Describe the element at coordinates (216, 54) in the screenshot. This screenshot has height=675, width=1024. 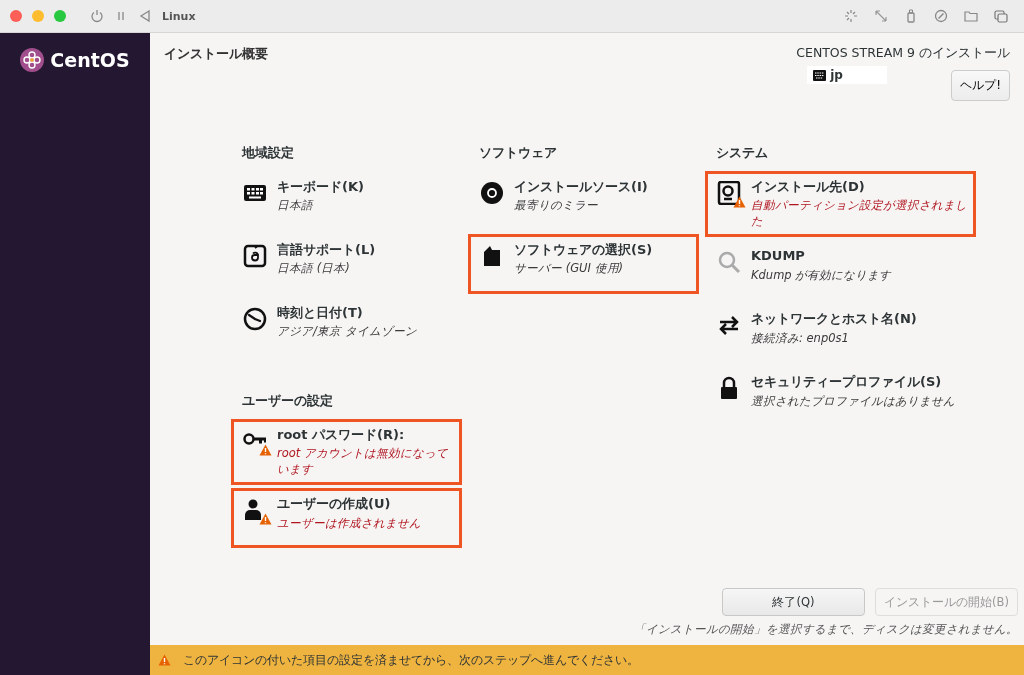
I see `page-title: インストール概要` at that location.